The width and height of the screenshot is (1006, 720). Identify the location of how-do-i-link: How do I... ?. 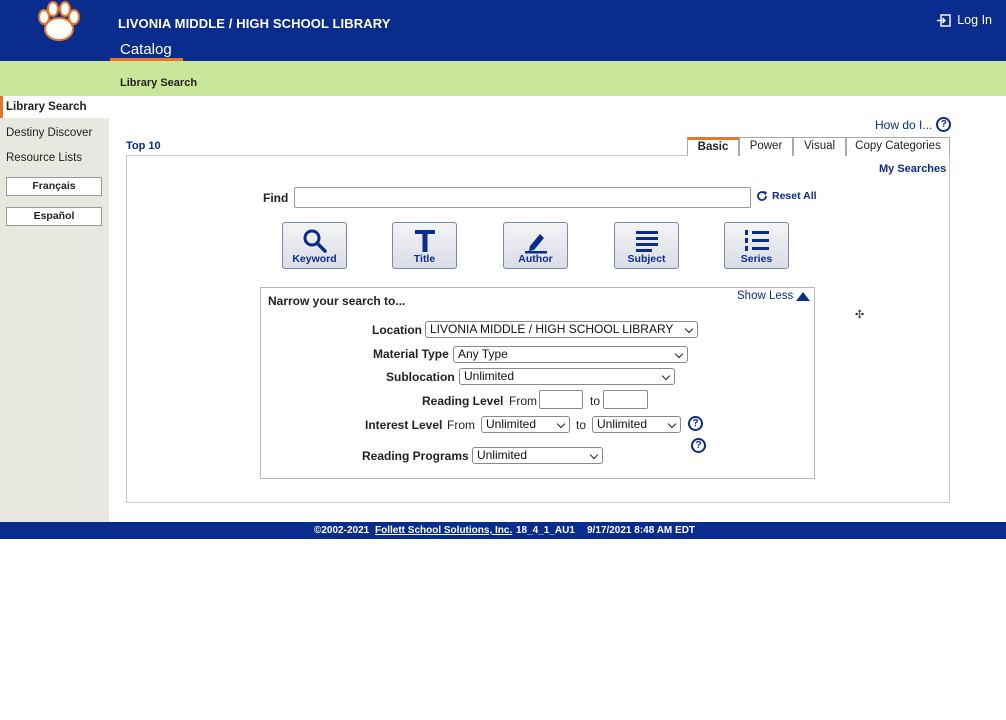
(913, 124).